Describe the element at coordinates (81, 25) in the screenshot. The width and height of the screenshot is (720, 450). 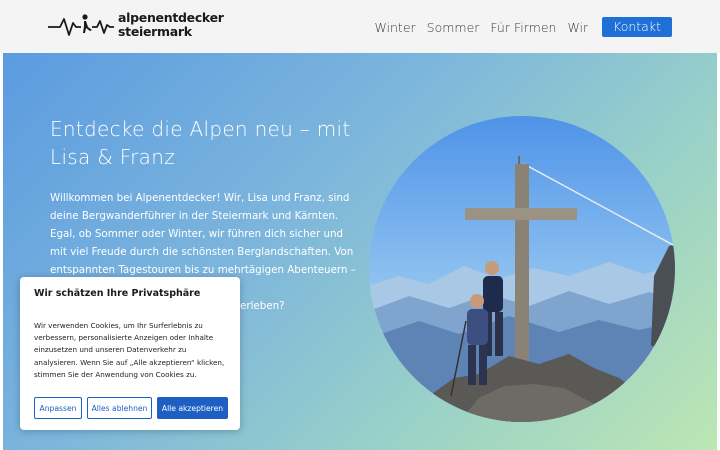
I see `heartbeat-hiker-icon` at that location.